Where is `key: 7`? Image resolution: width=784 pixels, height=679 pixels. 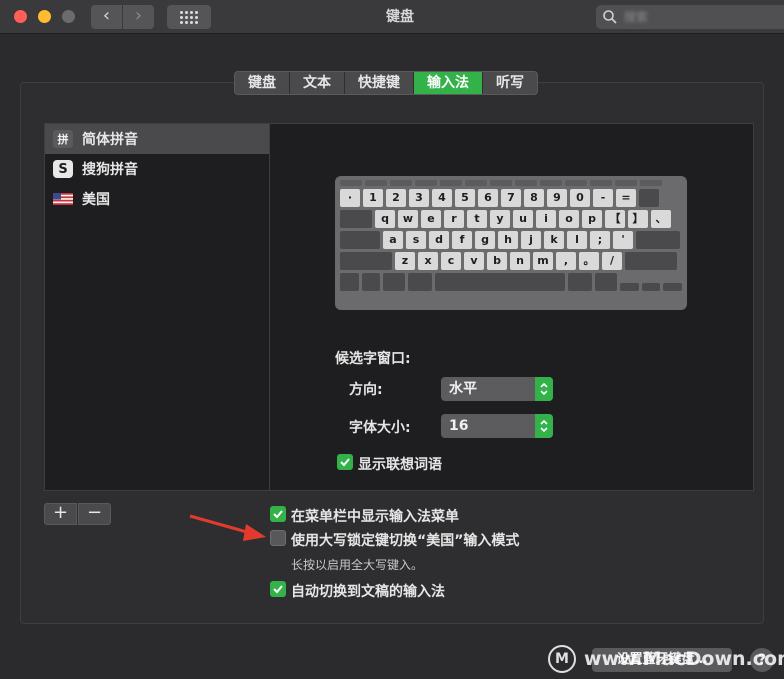 key: 7 is located at coordinates (511, 198).